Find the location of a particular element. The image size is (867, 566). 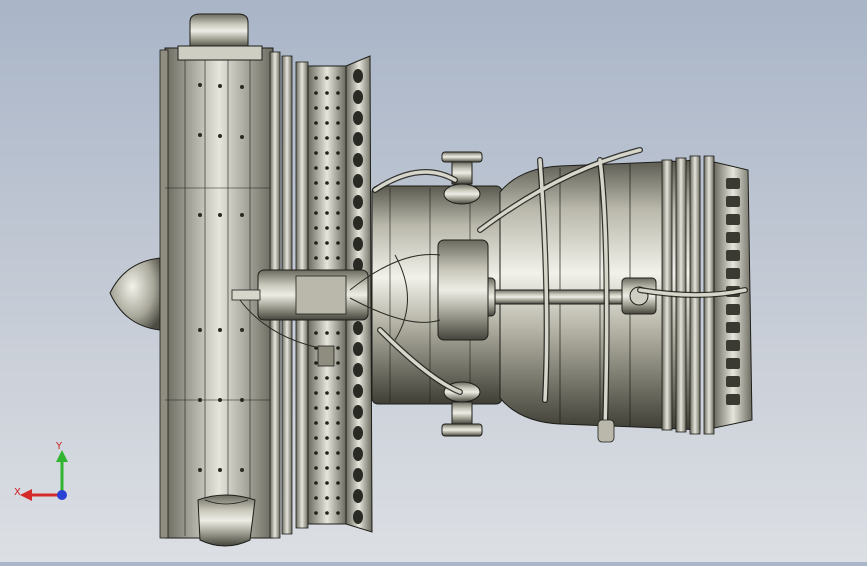

top-mount is located at coordinates (219, 31).